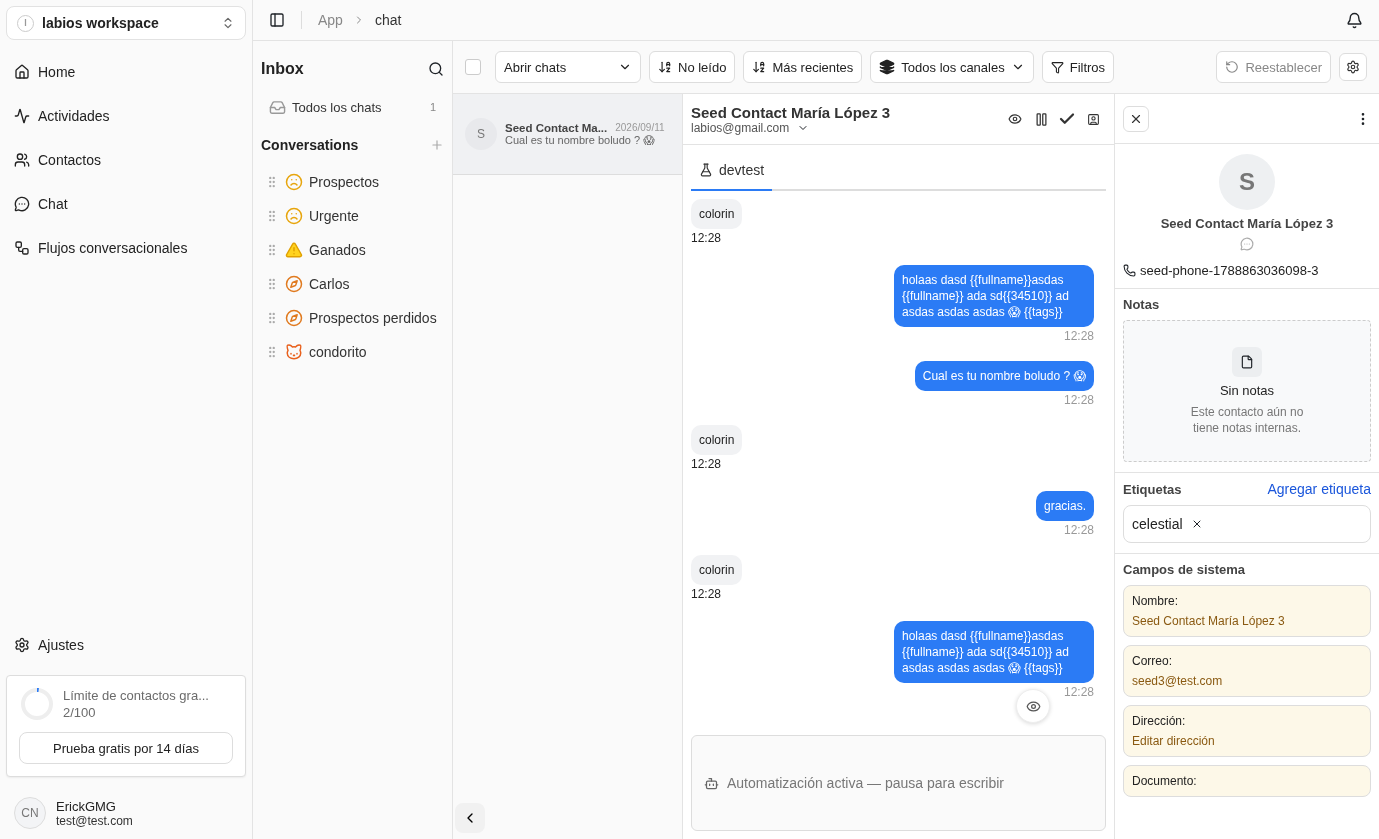 The image size is (1379, 839). I want to click on trial-button: Prueba gratis por 14 días, so click(126, 748).